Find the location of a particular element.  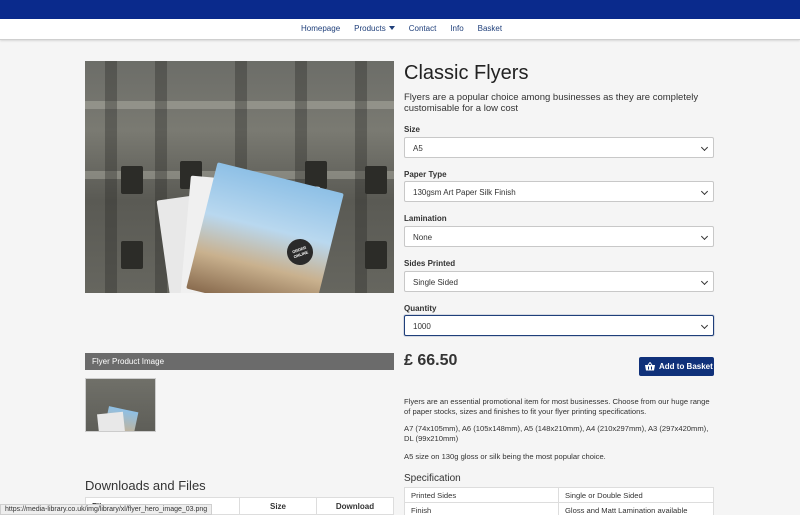

nav-contact: Contact is located at coordinates (423, 28).